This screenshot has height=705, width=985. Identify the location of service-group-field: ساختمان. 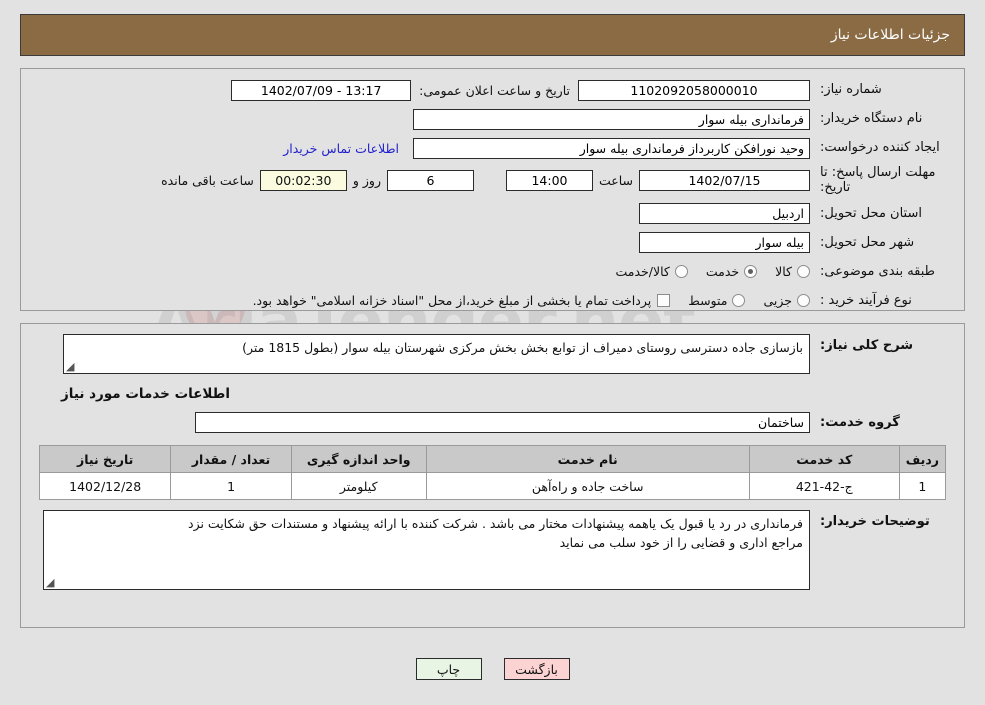
(502, 422).